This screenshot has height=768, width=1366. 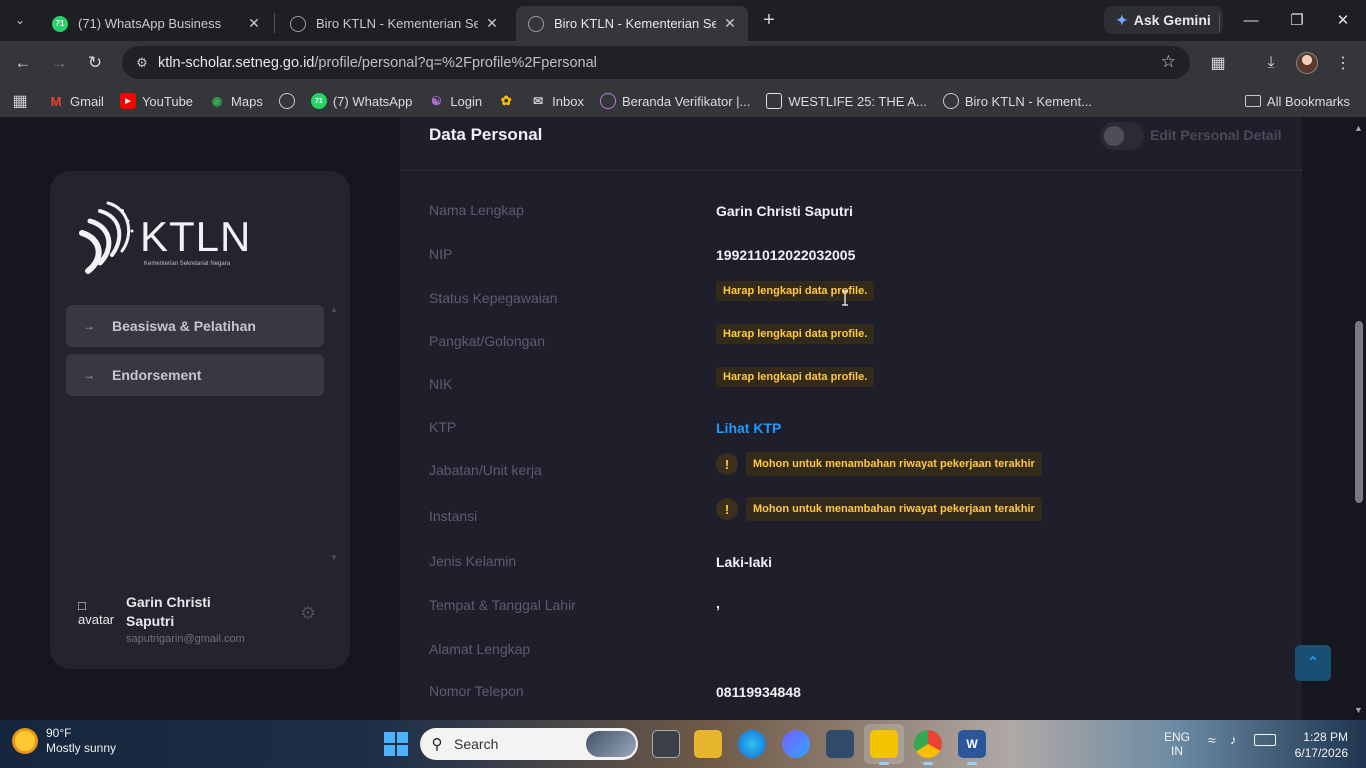 I want to click on more-vert-icon: ⋮, so click(x=1343, y=63).